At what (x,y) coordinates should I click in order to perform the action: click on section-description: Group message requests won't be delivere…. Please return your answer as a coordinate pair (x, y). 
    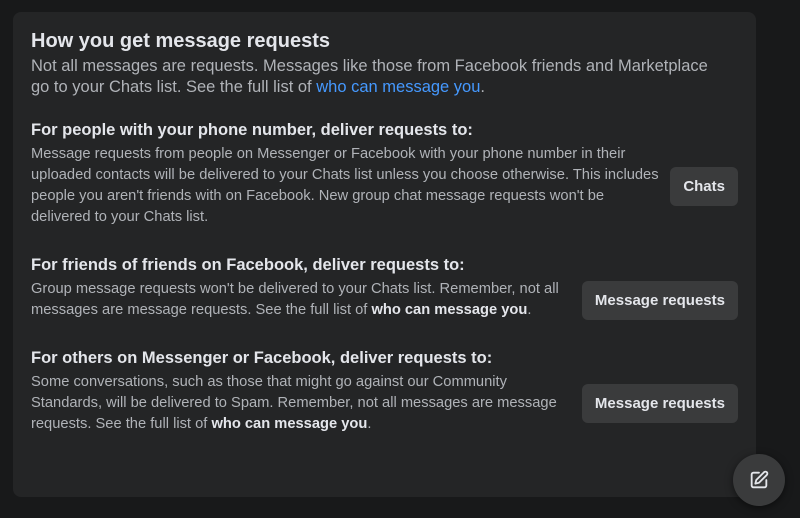
    Looking at the image, I should click on (301, 300).